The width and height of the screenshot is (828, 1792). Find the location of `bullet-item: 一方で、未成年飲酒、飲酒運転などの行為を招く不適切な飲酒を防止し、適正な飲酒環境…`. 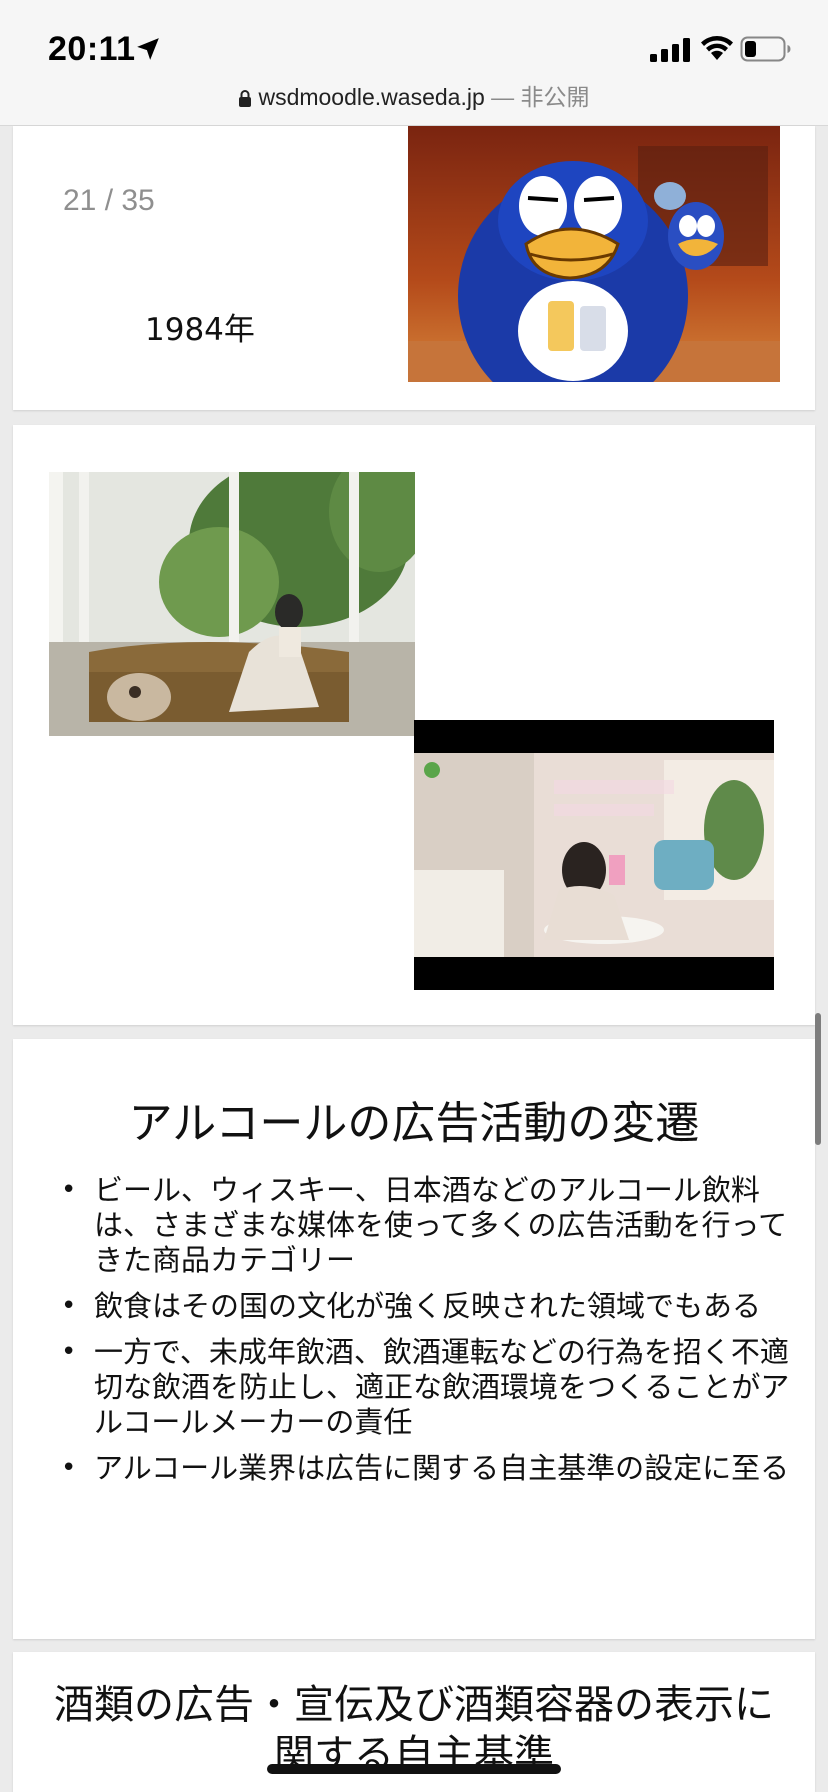

bullet-item: 一方で、未成年飲酒、飲酒運転などの行為を招く不適切な飲酒を防止し、適正な飲酒環境… is located at coordinates (426, 1387).